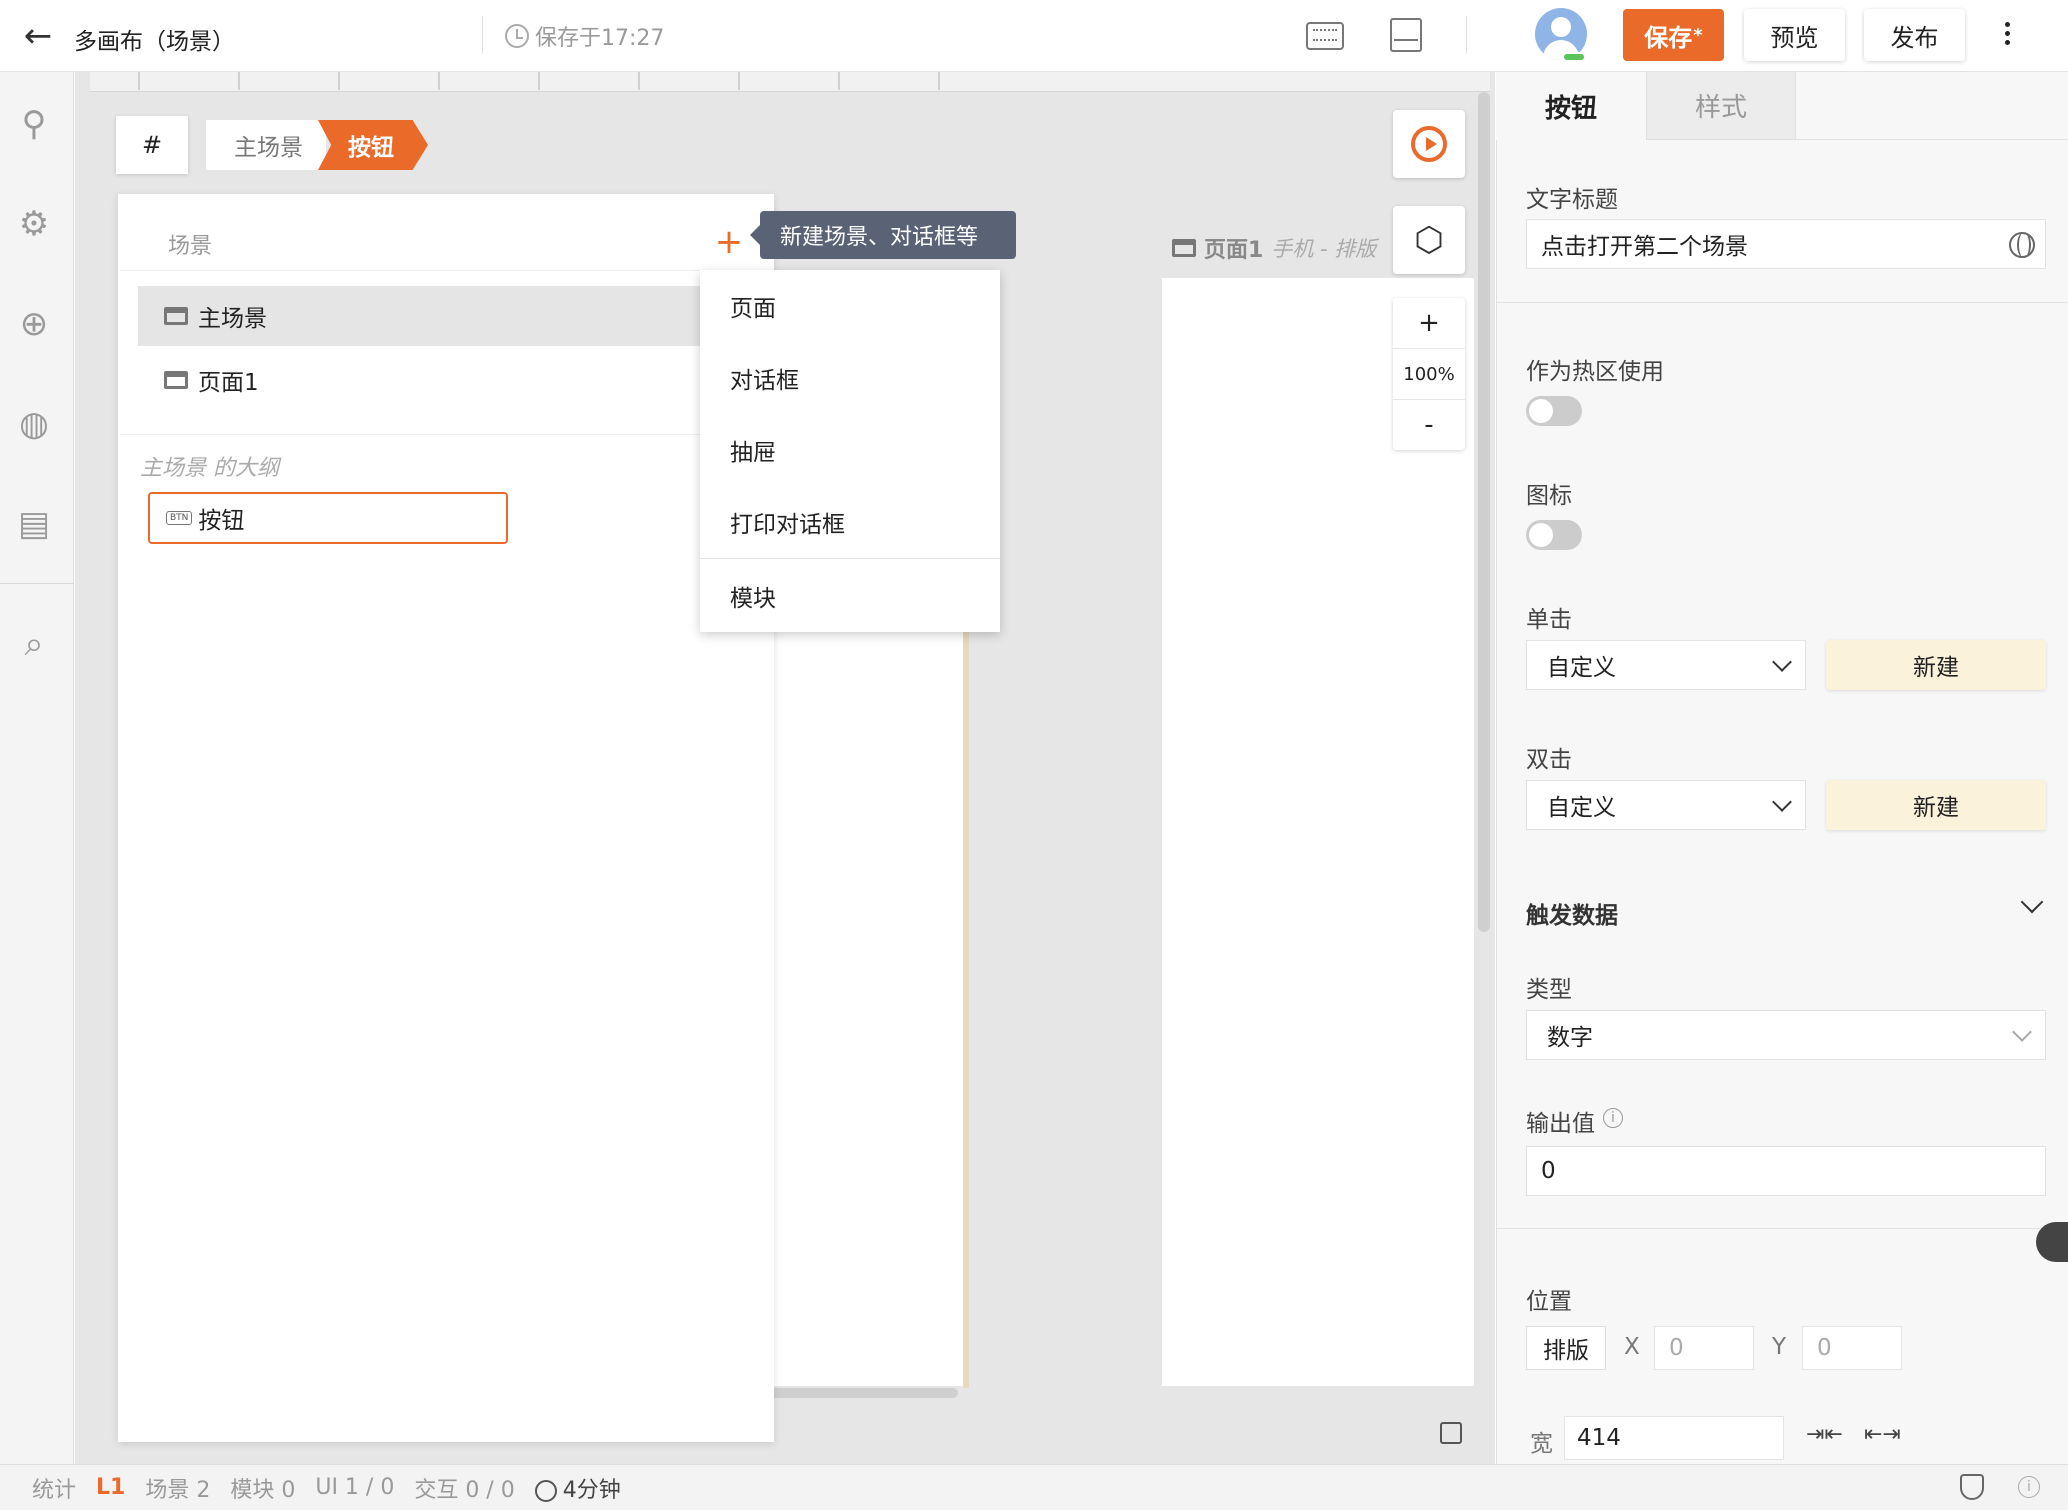  Describe the element at coordinates (1786, 1035) in the screenshot. I see `type-select: 数字` at that location.